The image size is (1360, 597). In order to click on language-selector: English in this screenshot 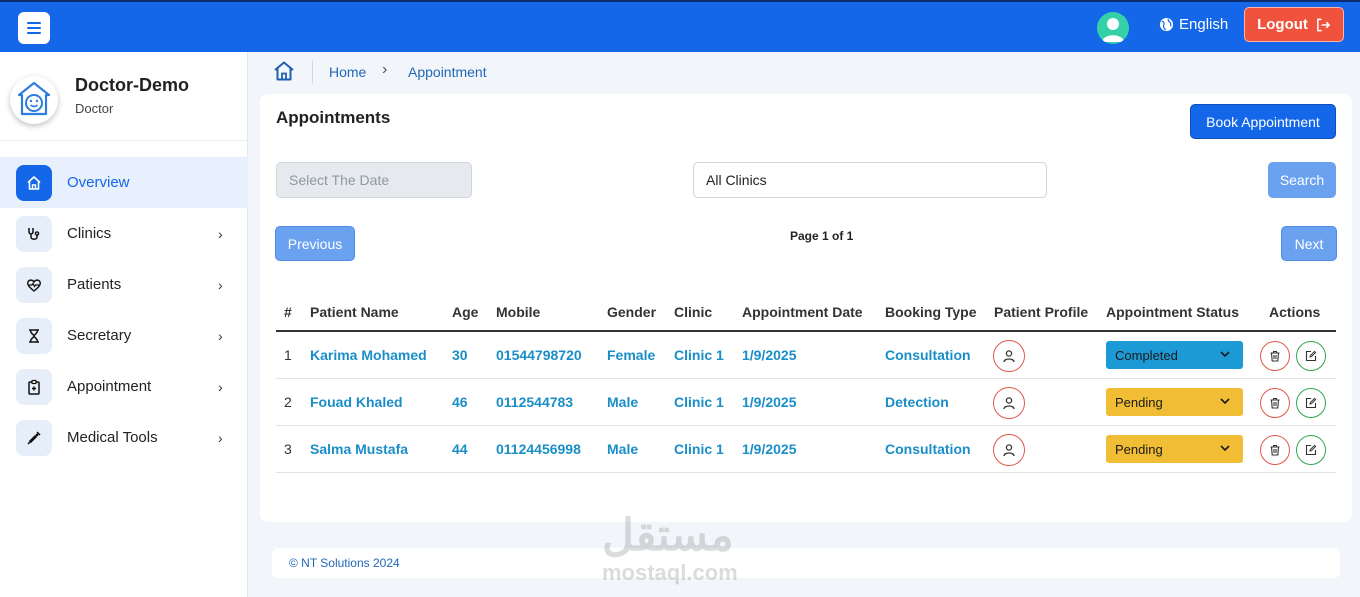, I will do `click(1193, 24)`.